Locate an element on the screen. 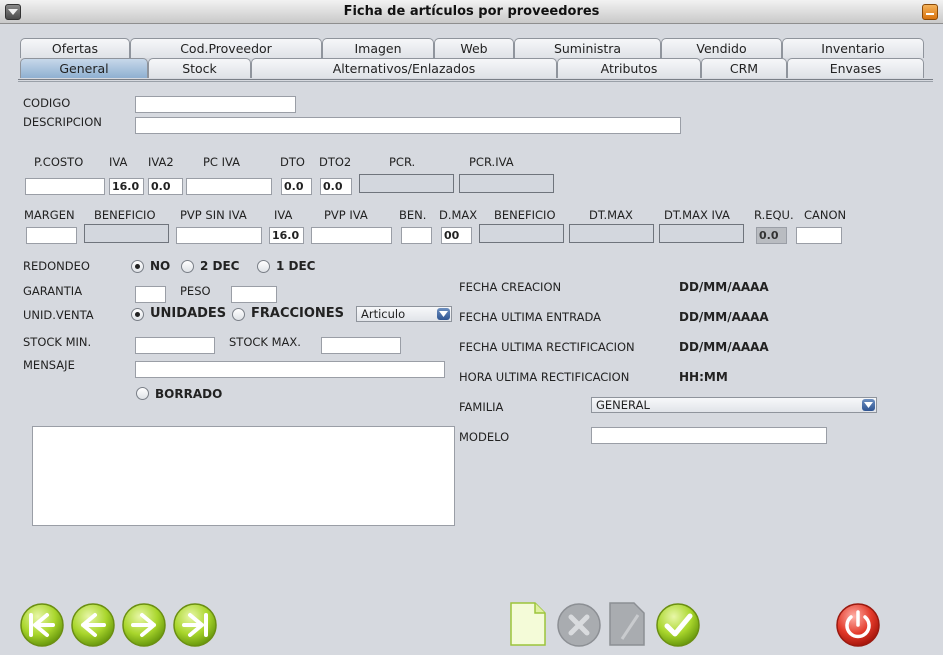 This screenshot has height=655, width=943. pvp-iva-field is located at coordinates (351, 235).